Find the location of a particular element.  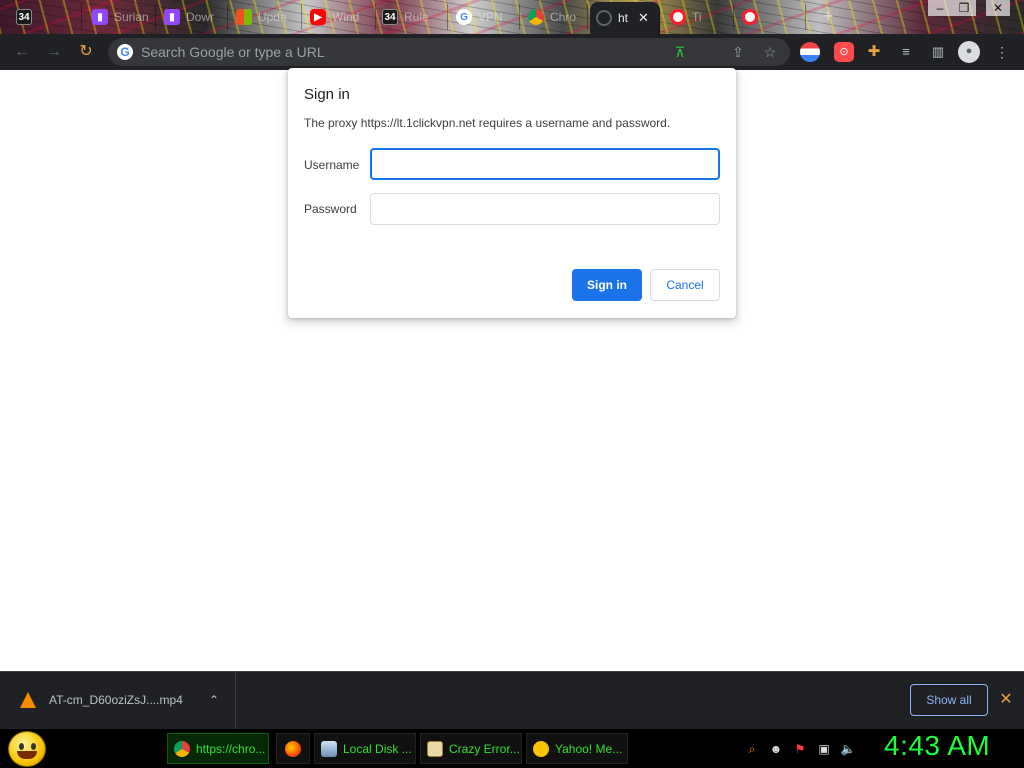

tab-active-proxy: ht ✕ is located at coordinates (625, 18).